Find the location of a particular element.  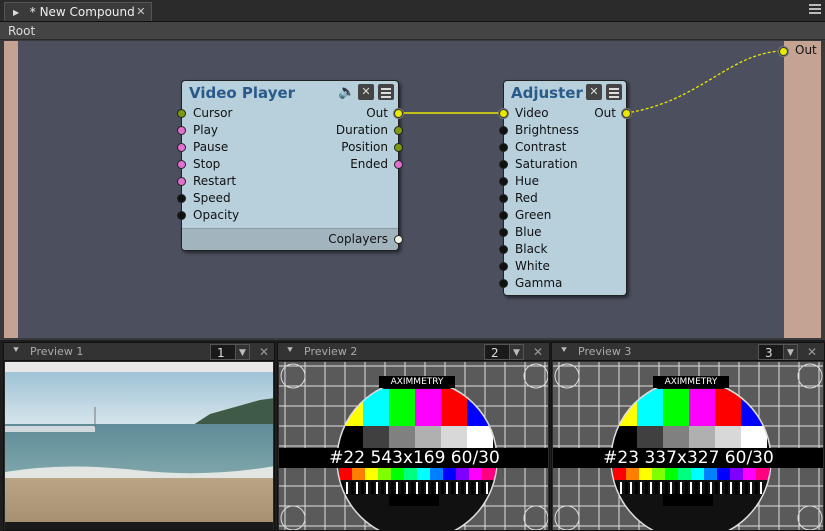

connections is located at coordinates (591, 82).